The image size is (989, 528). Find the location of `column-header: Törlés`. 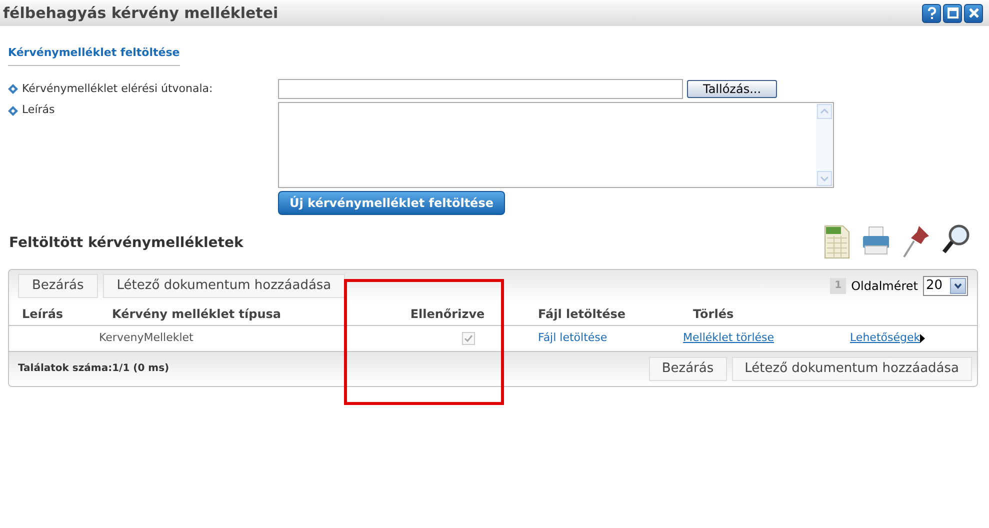

column-header: Törlés is located at coordinates (765, 313).